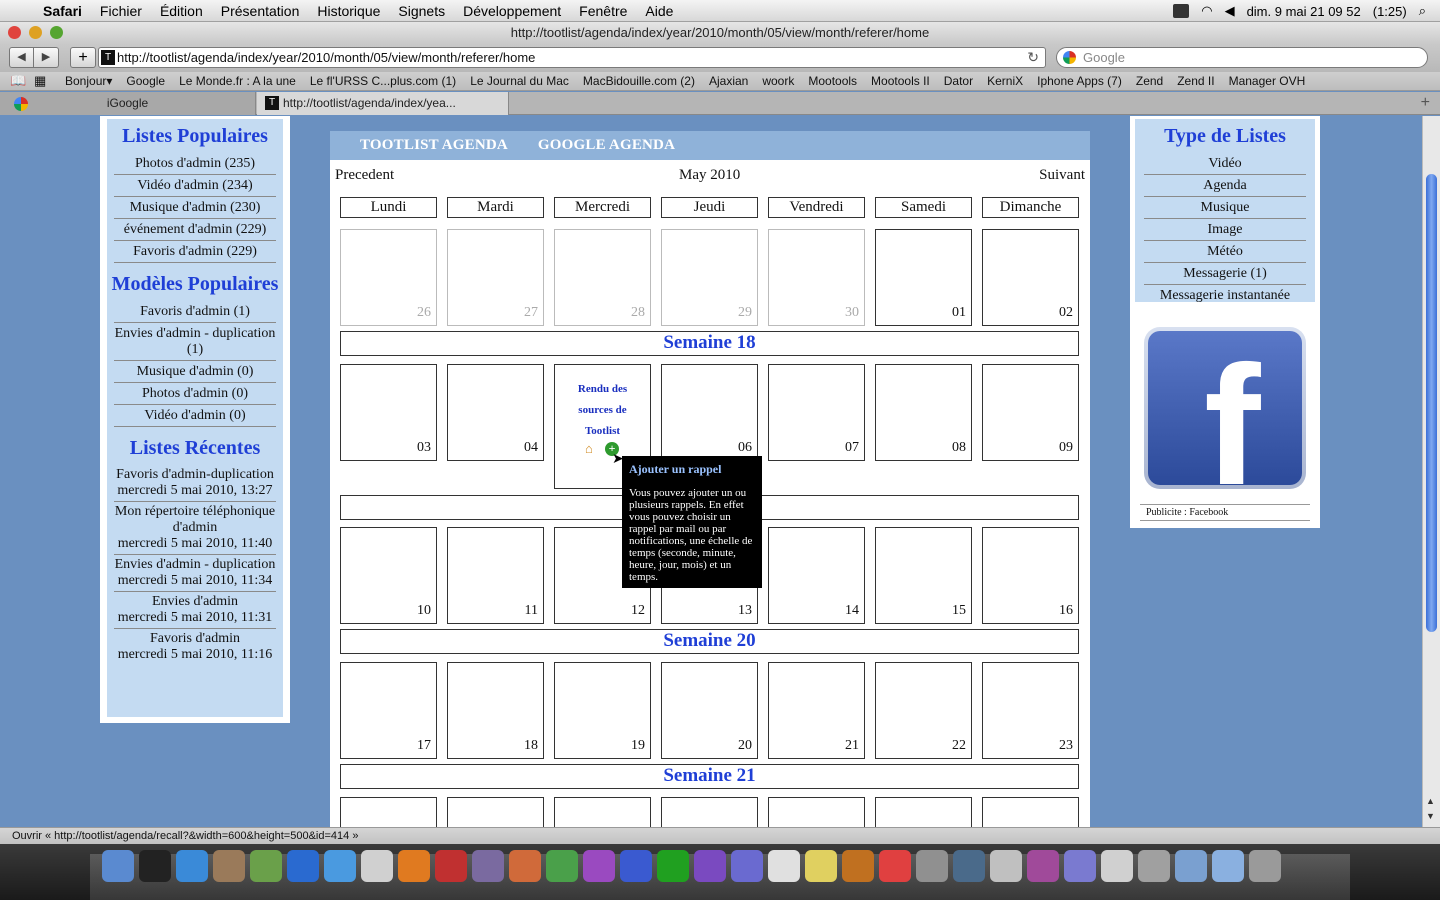 The height and width of the screenshot is (900, 1440). Describe the element at coordinates (1242, 57) in the screenshot. I see `search-field: Google` at that location.